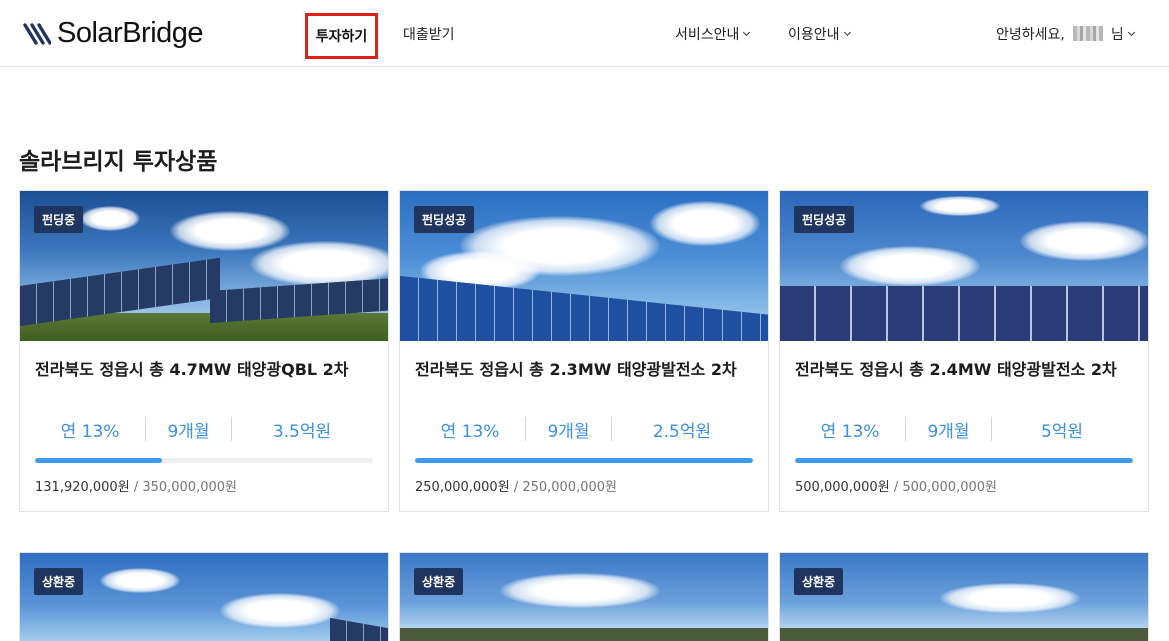  Describe the element at coordinates (82, 487) in the screenshot. I see `raised-amount: 131,920,000원` at that location.